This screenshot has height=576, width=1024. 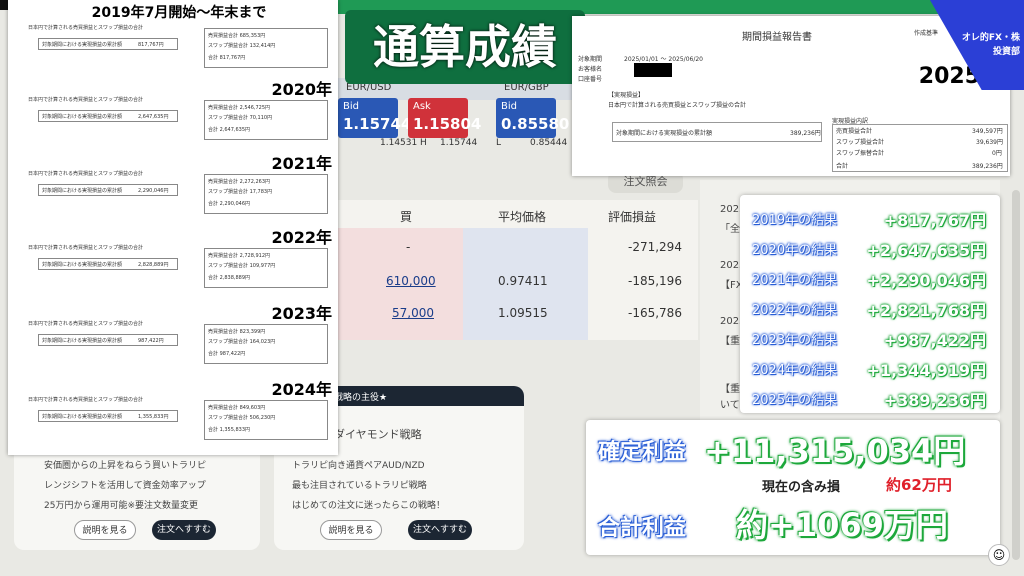 What do you see at coordinates (801, 487) in the screenshot?
I see `unrealized-label: 現在の含み損` at bounding box center [801, 487].